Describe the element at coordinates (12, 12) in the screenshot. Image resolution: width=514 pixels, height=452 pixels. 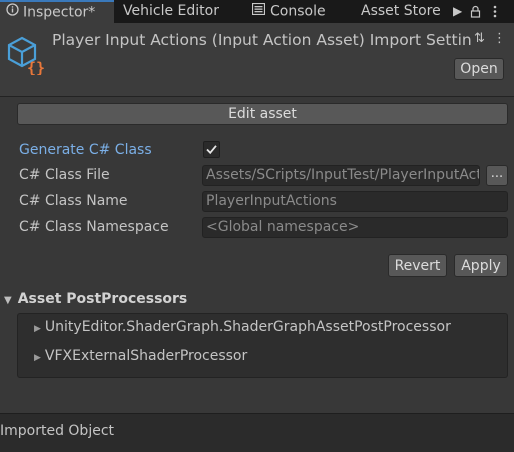
I see `info-icon` at that location.